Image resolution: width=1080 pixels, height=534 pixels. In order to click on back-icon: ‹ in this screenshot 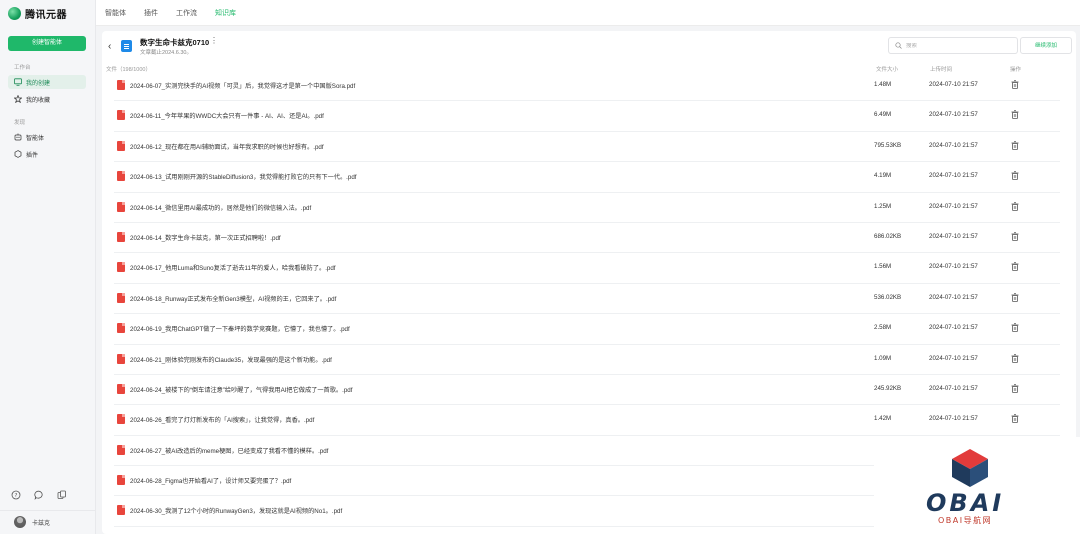, I will do `click(109, 46)`.